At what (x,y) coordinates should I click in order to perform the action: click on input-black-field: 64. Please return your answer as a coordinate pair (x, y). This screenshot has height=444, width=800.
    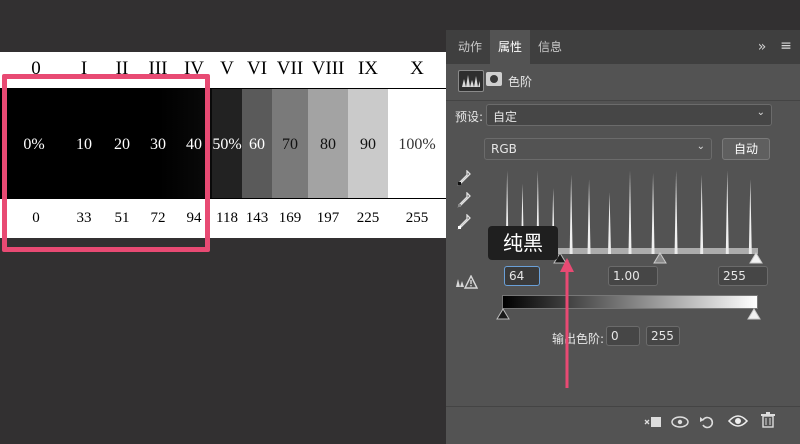
    Looking at the image, I should click on (522, 276).